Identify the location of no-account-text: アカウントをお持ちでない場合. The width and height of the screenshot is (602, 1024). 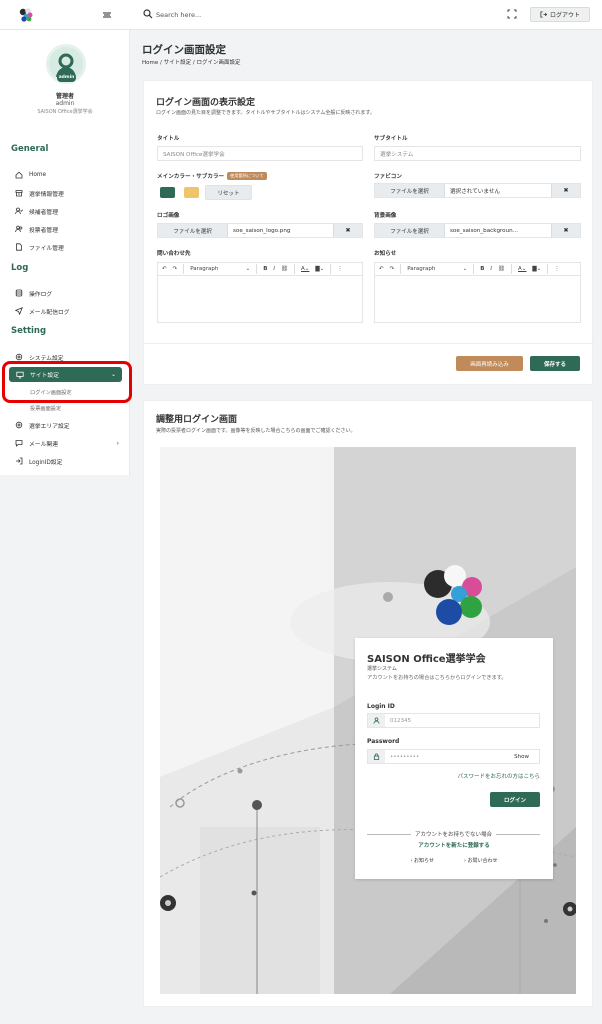
(454, 835).